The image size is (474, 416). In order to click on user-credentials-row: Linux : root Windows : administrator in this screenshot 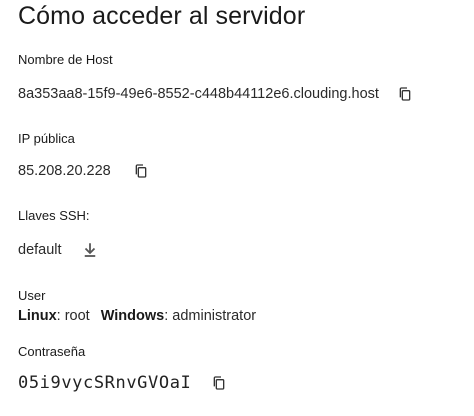, I will do `click(137, 316)`.